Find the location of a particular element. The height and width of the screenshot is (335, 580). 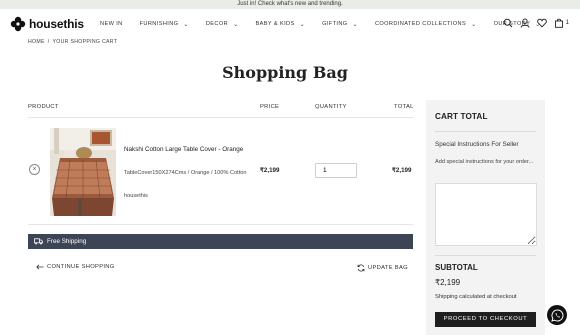

nav-item-decor: DECOR ⌄ is located at coordinates (222, 24).